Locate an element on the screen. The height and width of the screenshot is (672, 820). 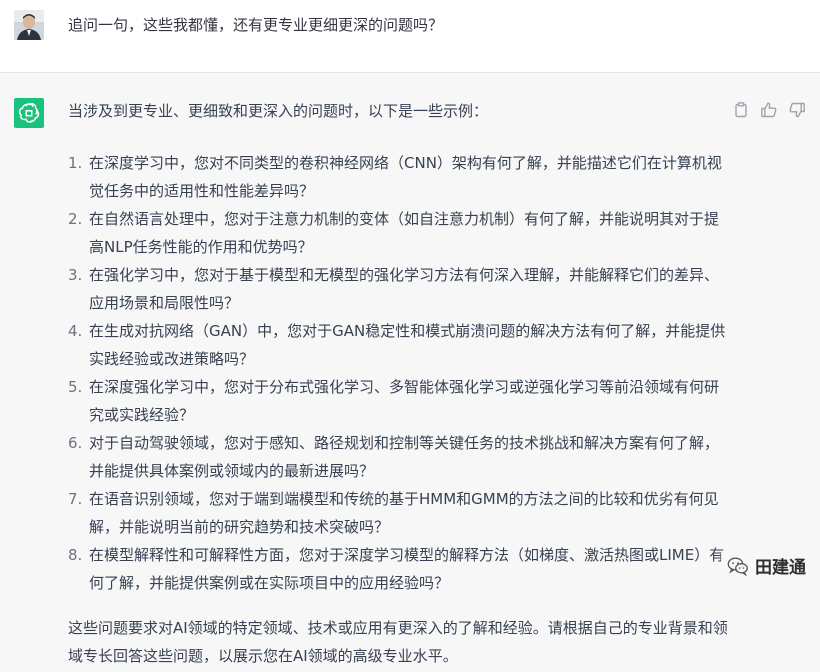
message-actions is located at coordinates (769, 110).